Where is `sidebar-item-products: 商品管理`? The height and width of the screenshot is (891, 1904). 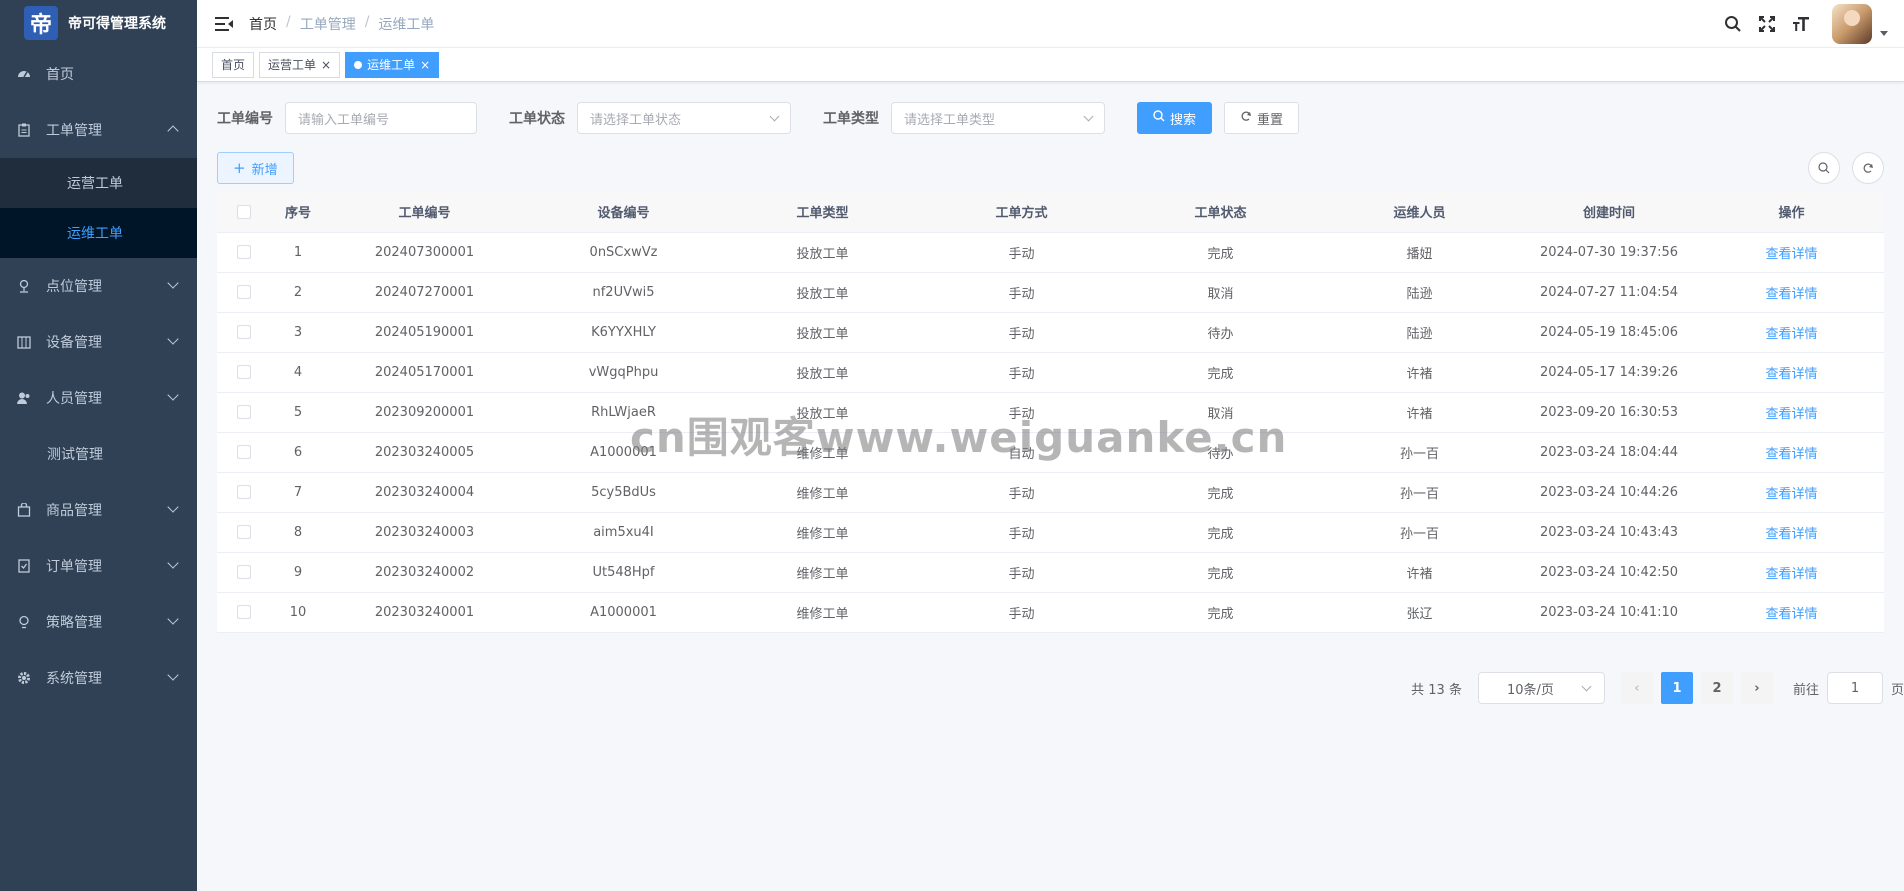
sidebar-item-products: 商品管理 is located at coordinates (98, 510).